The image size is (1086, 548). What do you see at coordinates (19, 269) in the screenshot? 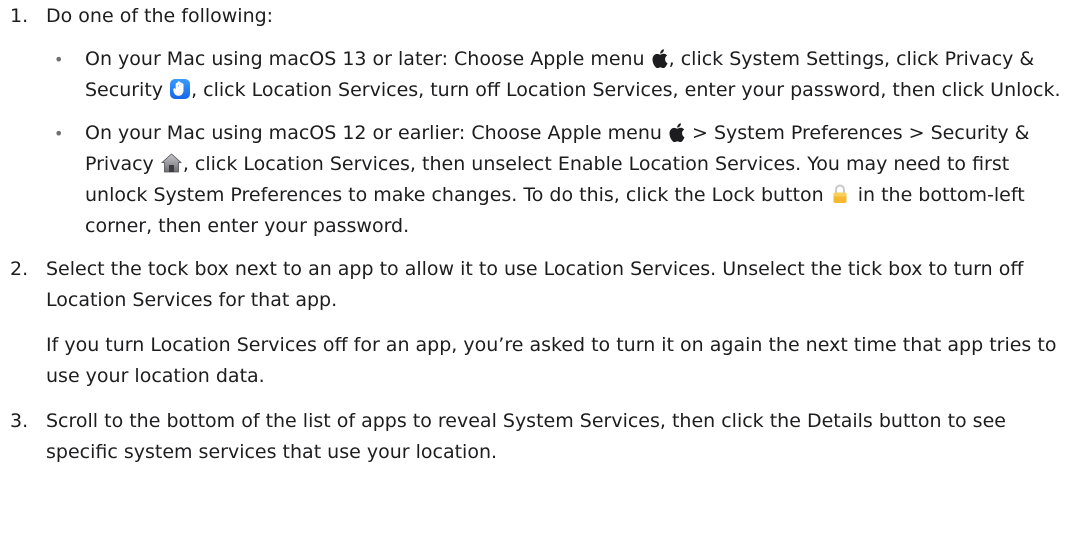
I see `step-number: 2.` at bounding box center [19, 269].